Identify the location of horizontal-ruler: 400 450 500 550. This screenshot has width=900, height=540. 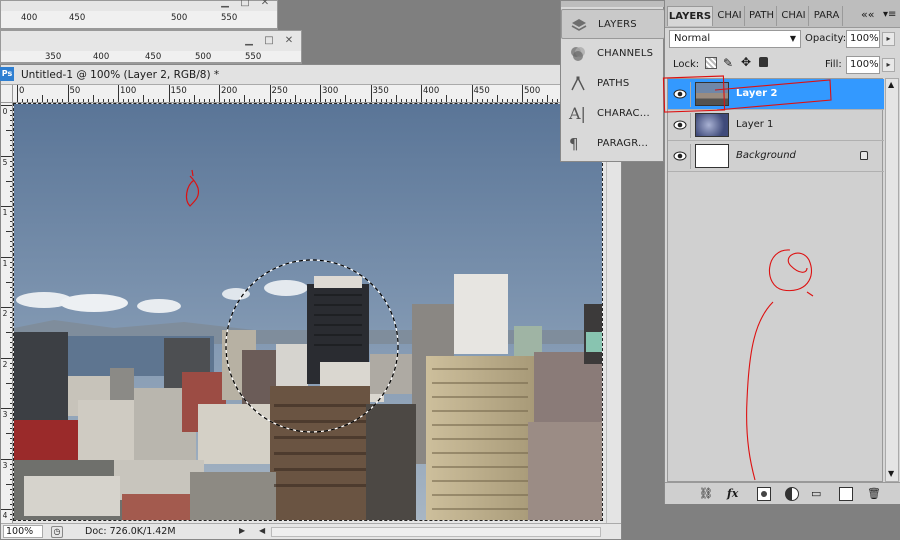
(139, 20).